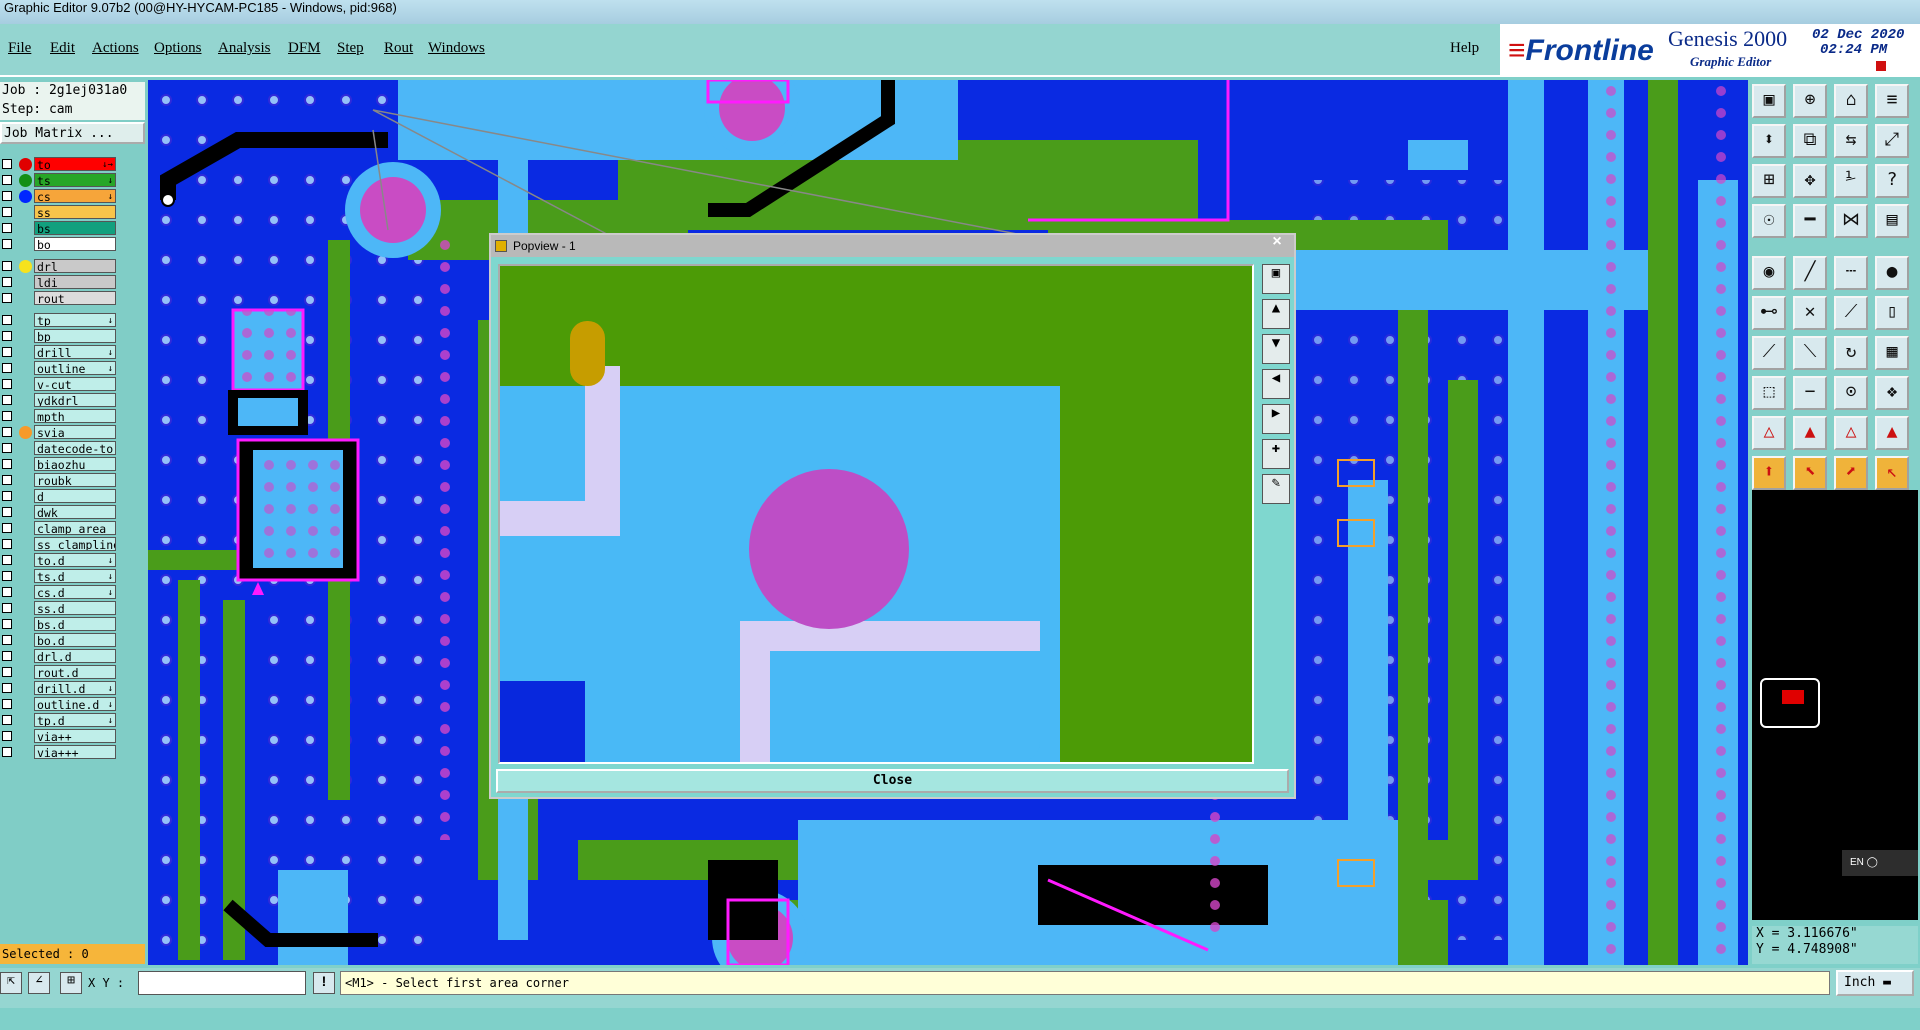 Image resolution: width=1920 pixels, height=1030 pixels. What do you see at coordinates (75, 416) in the screenshot?
I see `layer-name: mpth` at bounding box center [75, 416].